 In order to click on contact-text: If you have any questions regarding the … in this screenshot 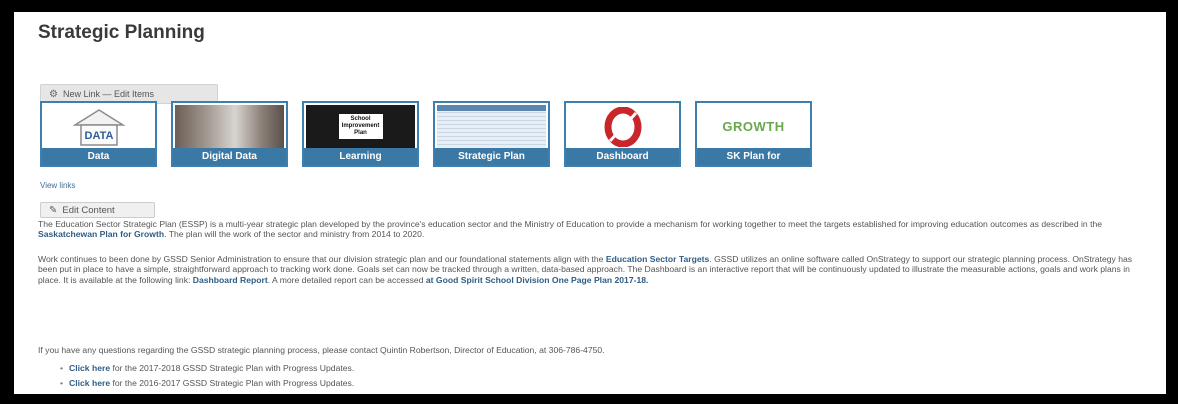, I will do `click(321, 350)`.